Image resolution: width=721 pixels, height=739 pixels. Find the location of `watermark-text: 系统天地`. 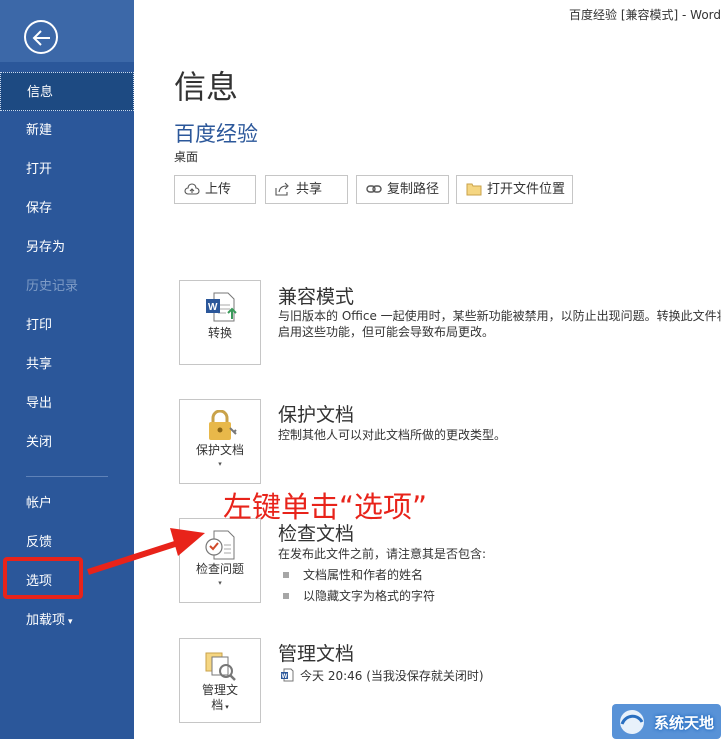

watermark-text: 系统天地 is located at coordinates (684, 723).